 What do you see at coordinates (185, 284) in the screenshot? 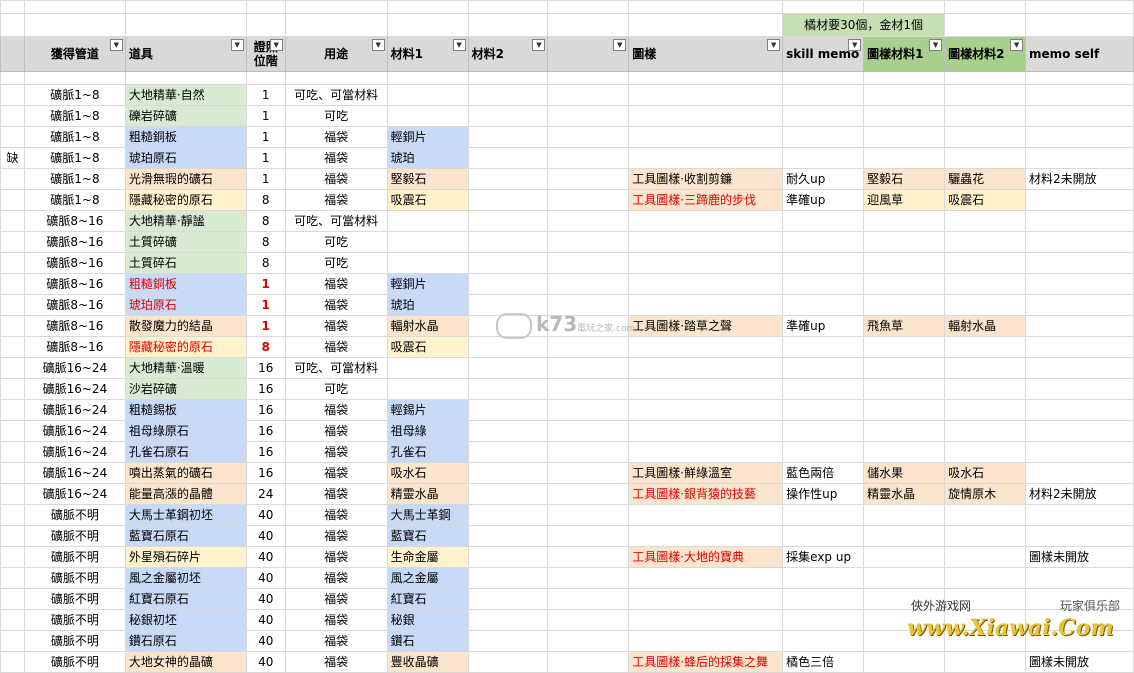
I see `item-cell: 粗糙銅板` at bounding box center [185, 284].